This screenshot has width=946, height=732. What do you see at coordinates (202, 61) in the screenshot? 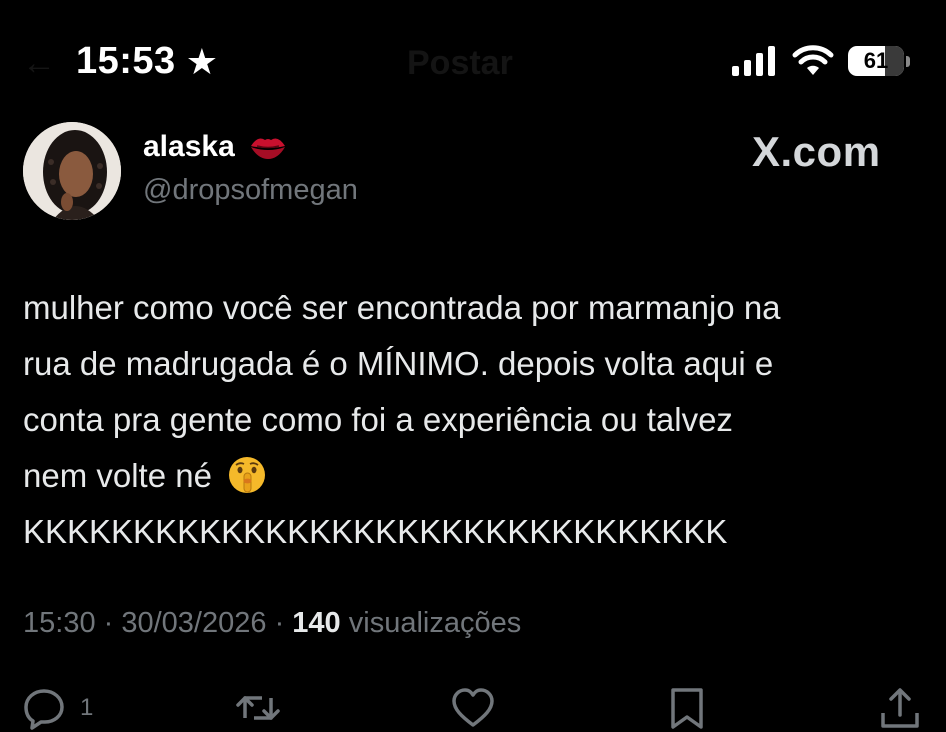
I see `star-icon: ★` at bounding box center [202, 61].